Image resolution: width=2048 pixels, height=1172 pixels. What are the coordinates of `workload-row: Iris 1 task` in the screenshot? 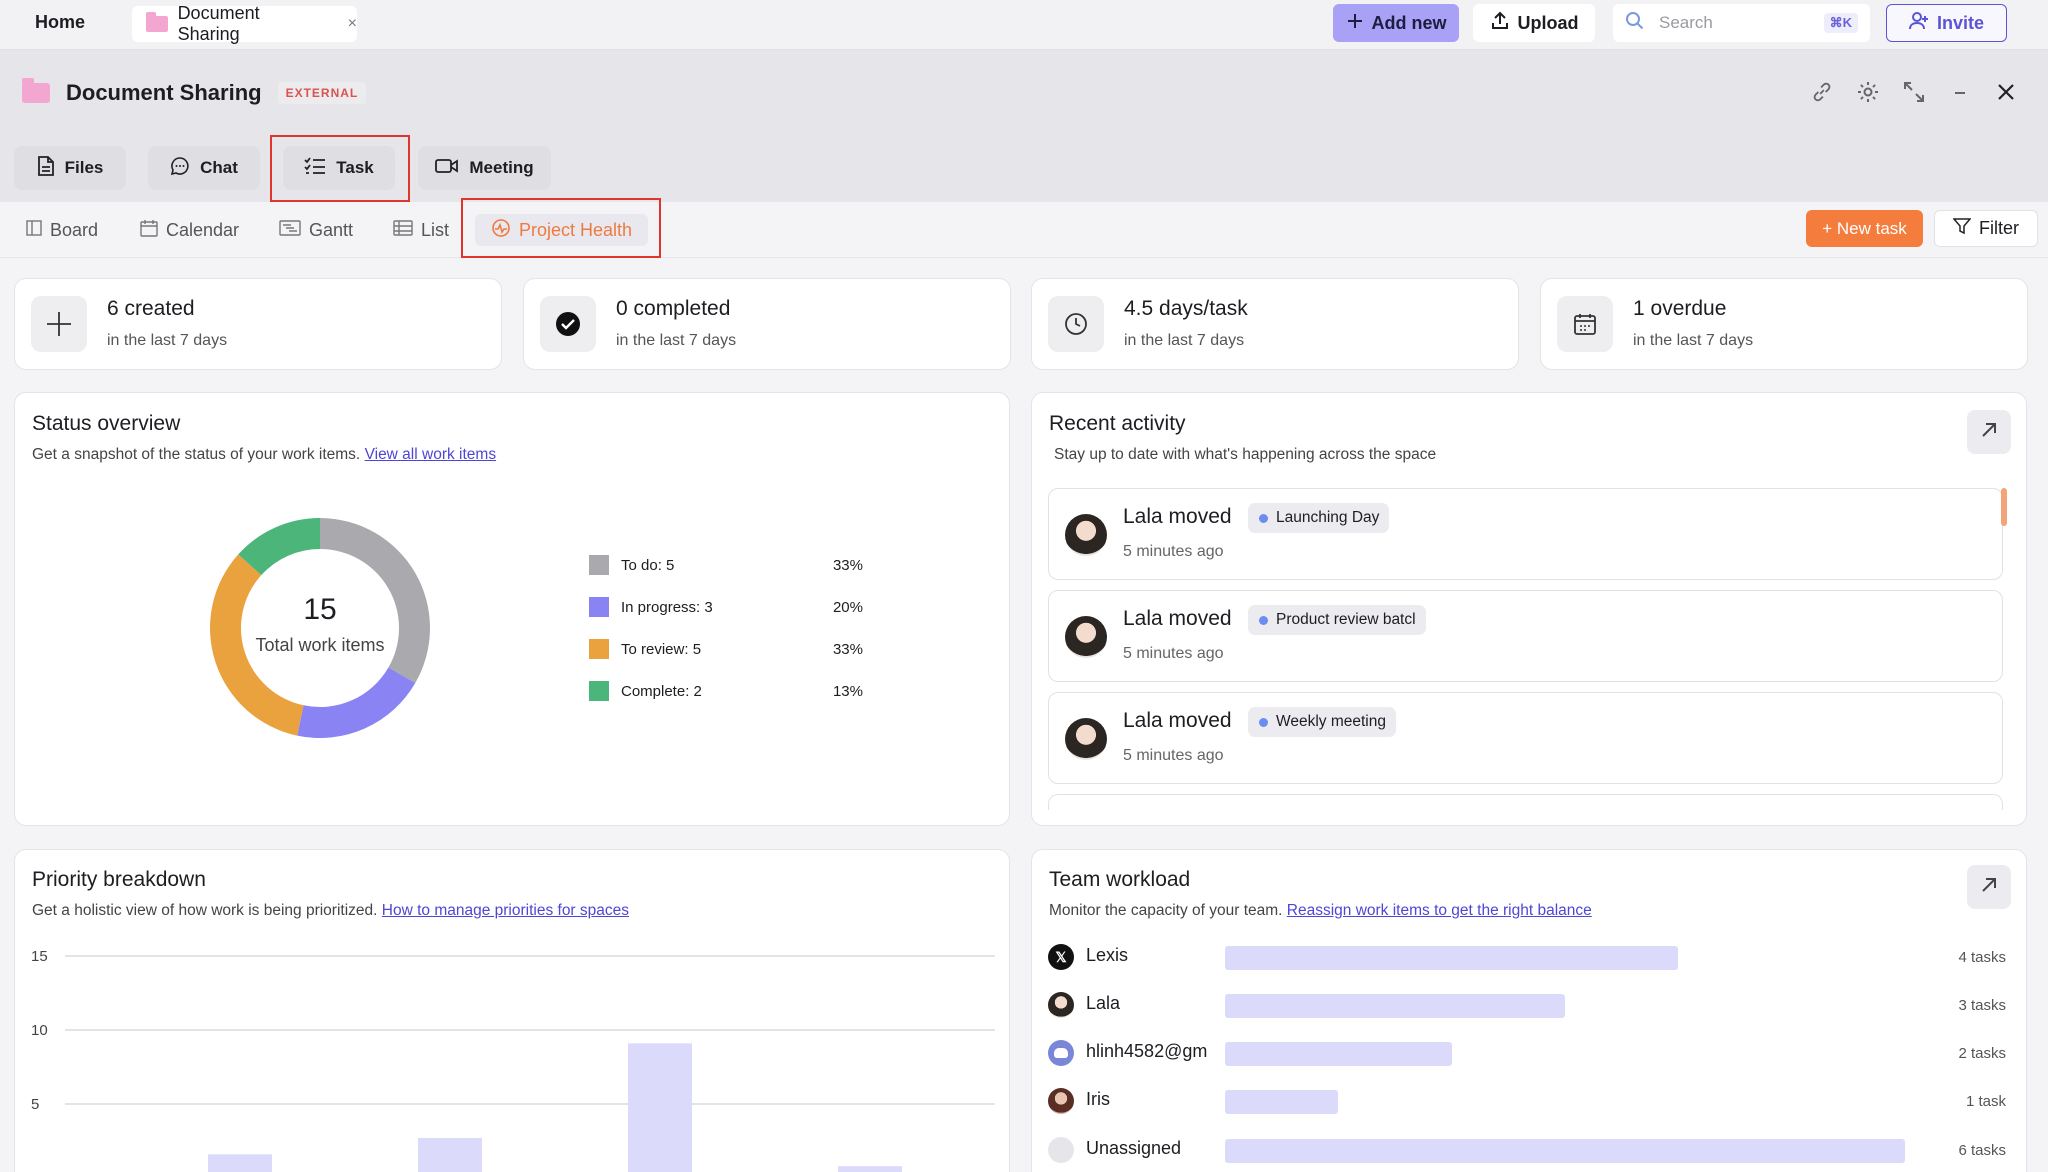 It's located at (1528, 1101).